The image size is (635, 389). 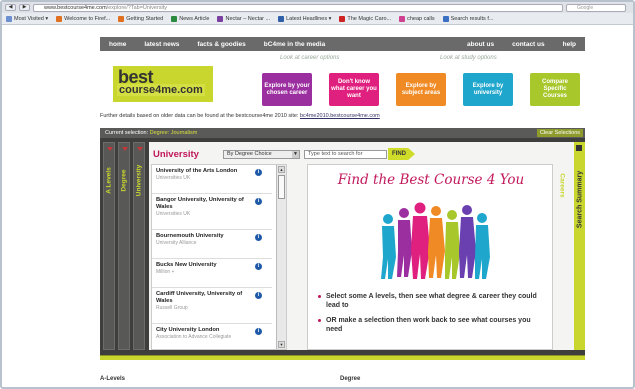 What do you see at coordinates (24, 7) in the screenshot?
I see `forward-button: ▶` at bounding box center [24, 7].